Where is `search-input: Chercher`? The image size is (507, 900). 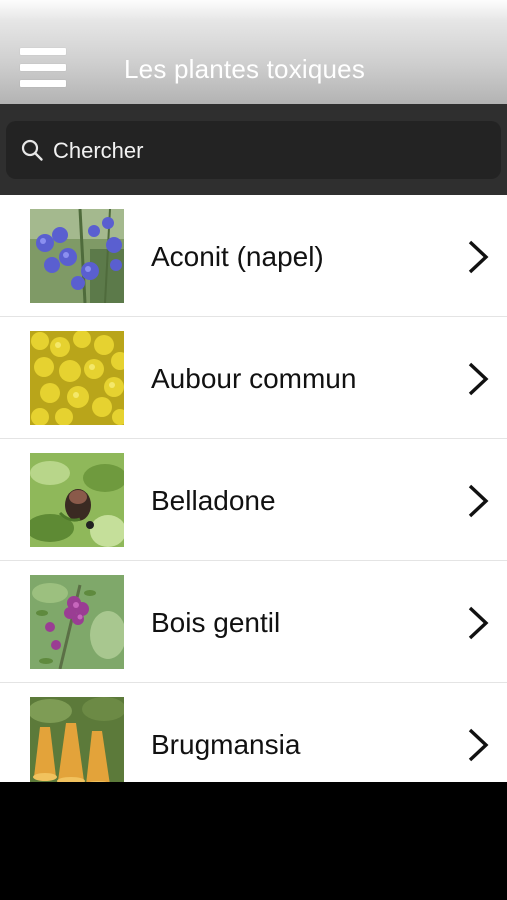
search-input: Chercher is located at coordinates (253, 150).